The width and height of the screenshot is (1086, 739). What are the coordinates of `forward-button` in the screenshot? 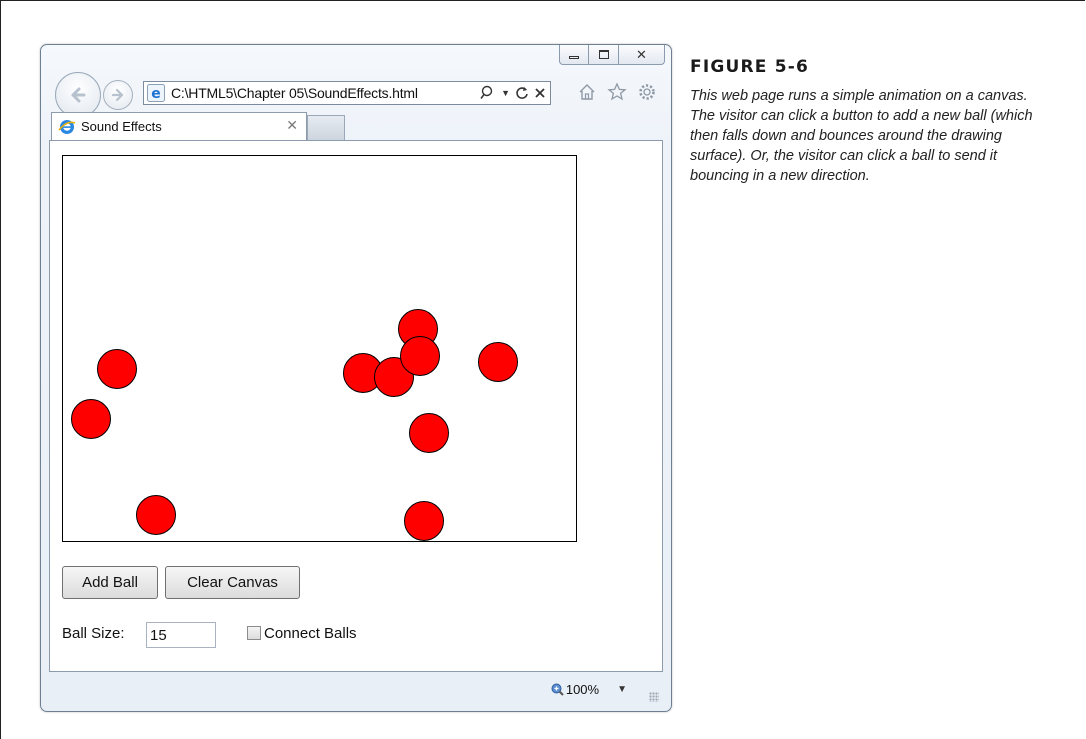 It's located at (118, 95).